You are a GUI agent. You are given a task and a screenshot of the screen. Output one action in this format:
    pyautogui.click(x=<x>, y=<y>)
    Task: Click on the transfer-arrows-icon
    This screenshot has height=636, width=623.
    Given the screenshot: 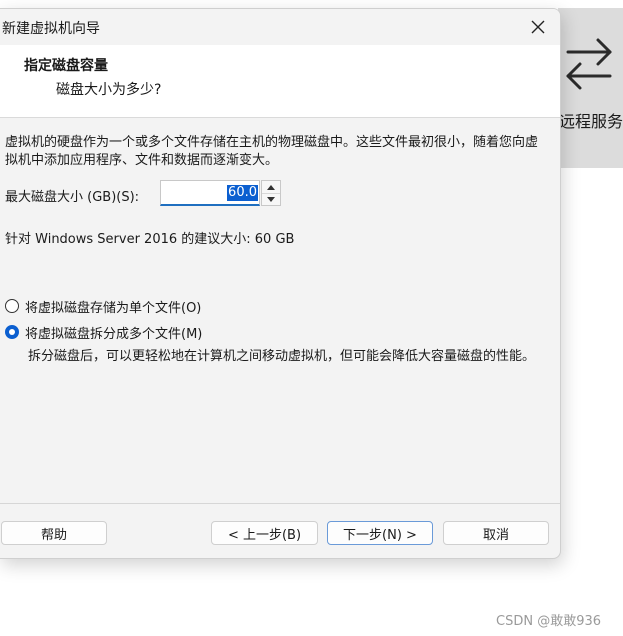 What is the action you would take?
    pyautogui.click(x=589, y=64)
    